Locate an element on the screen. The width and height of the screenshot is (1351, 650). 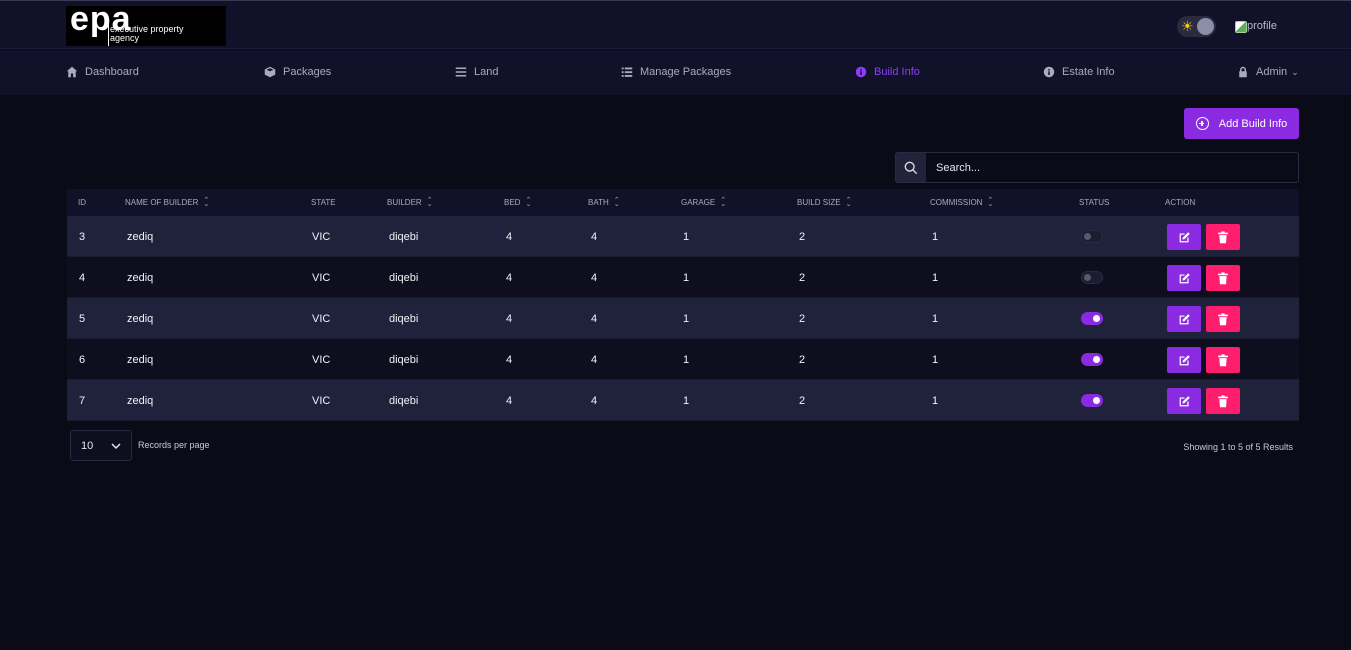
records-per-page-select: 10 is located at coordinates (101, 445).